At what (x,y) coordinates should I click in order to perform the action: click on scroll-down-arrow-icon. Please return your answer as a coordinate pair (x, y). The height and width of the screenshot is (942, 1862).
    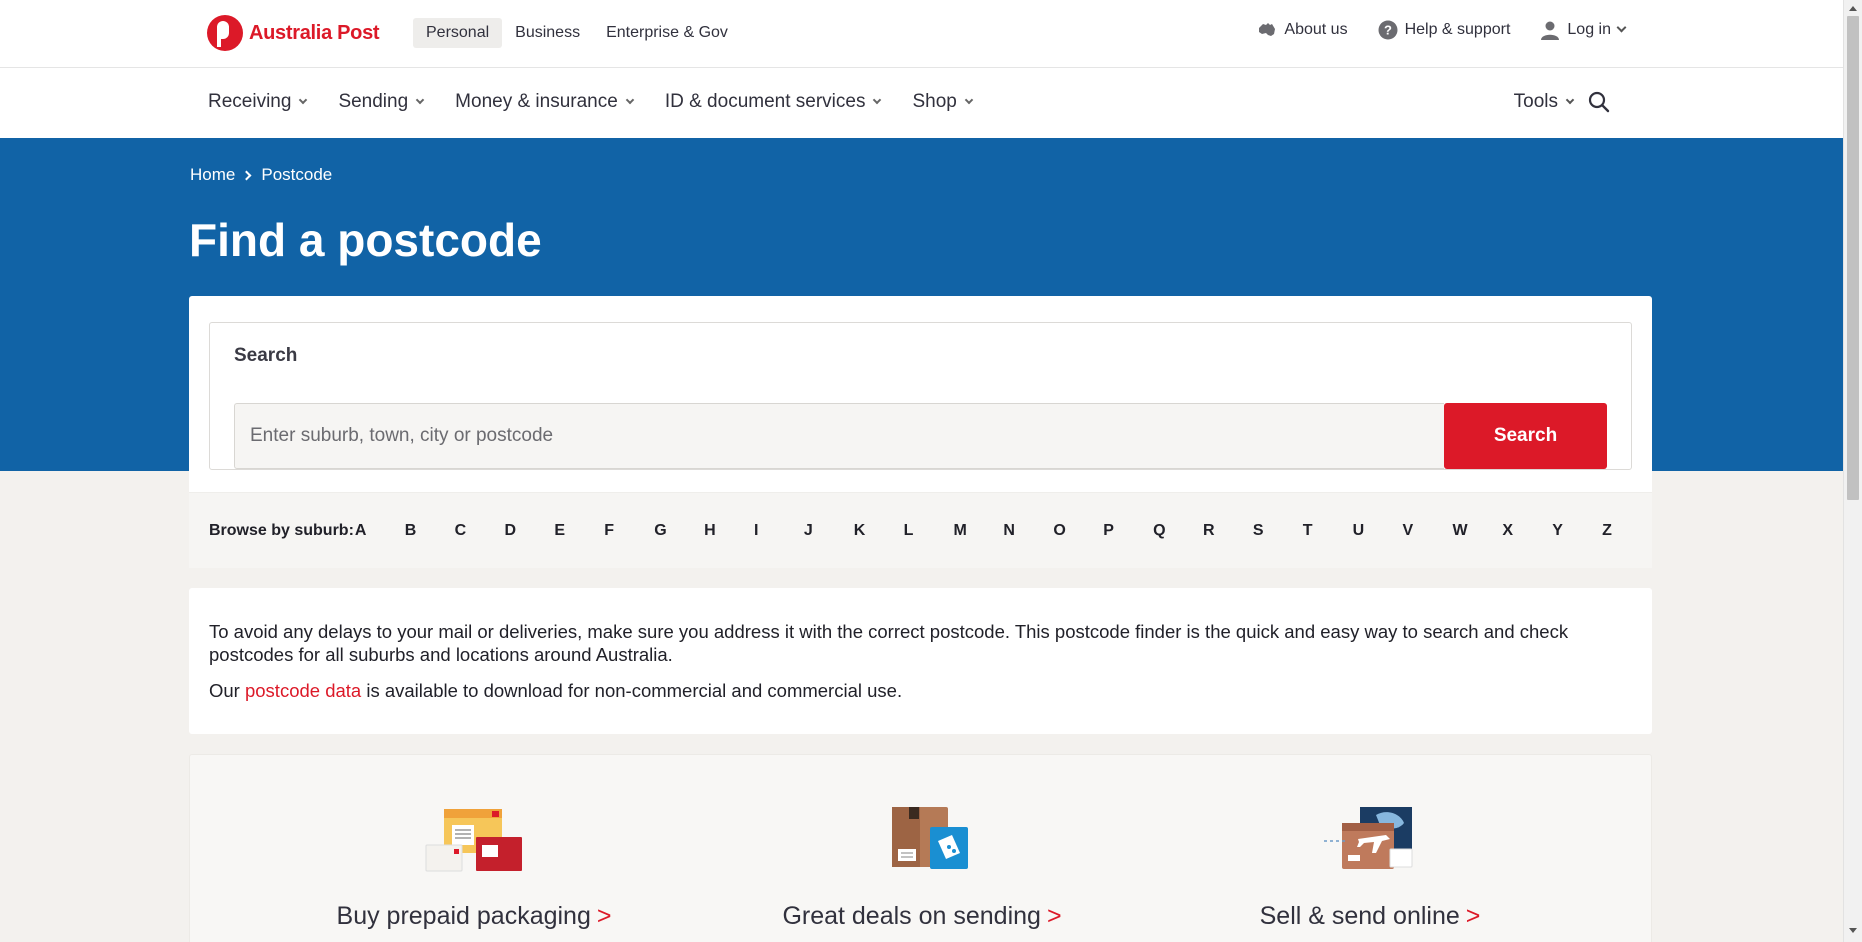
    Looking at the image, I should click on (1853, 930).